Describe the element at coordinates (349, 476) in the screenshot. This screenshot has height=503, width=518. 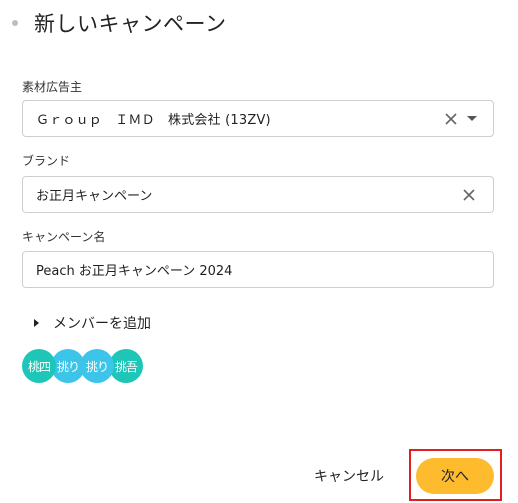
I see `cancel-button: キャンセル` at that location.